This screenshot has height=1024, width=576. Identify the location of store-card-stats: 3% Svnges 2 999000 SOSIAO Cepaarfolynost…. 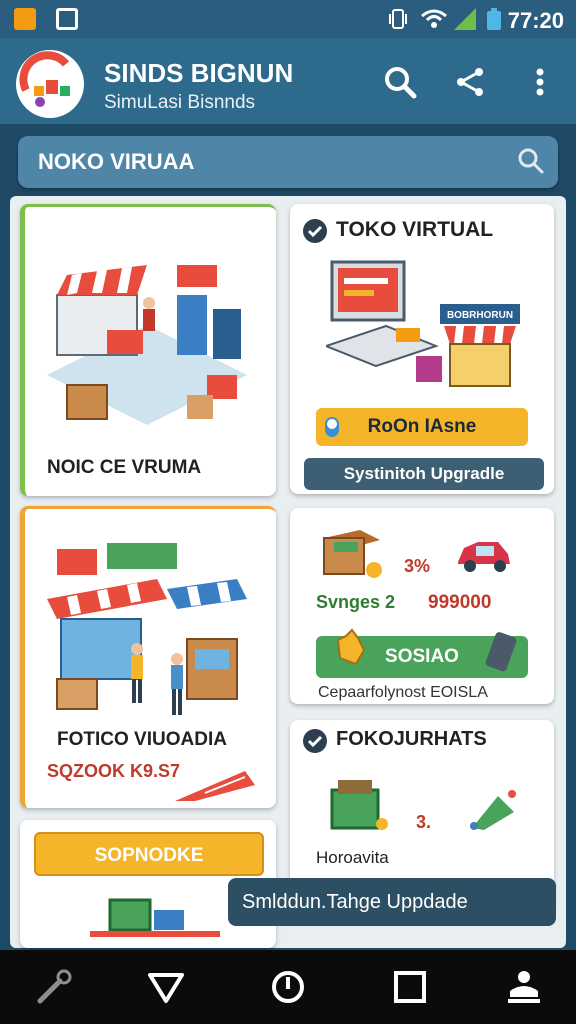
(422, 606).